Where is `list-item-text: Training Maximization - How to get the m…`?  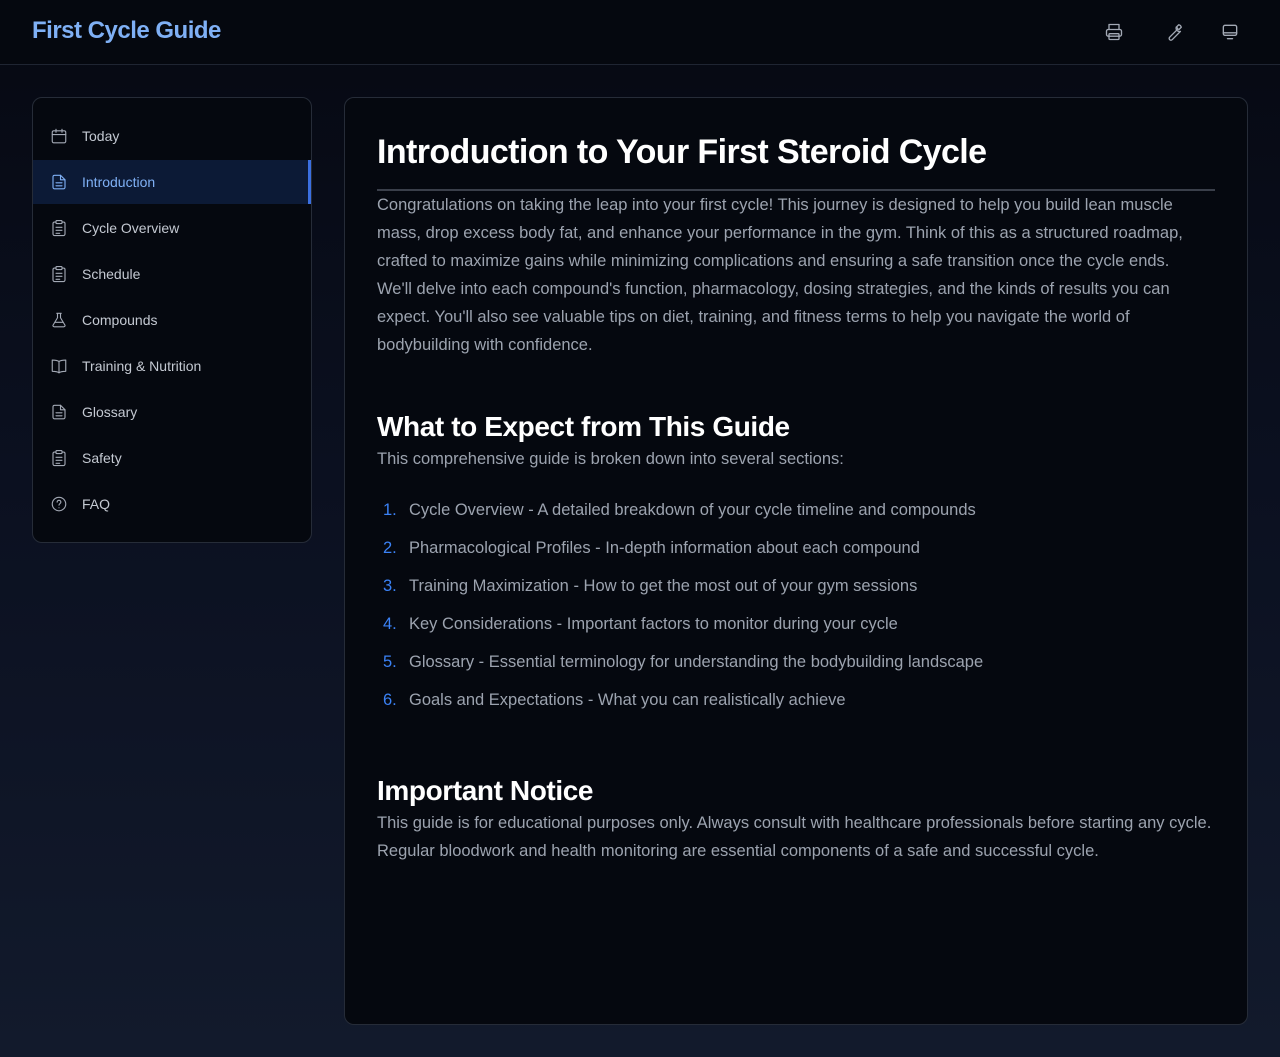 list-item-text: Training Maximization - How to get the m… is located at coordinates (663, 586).